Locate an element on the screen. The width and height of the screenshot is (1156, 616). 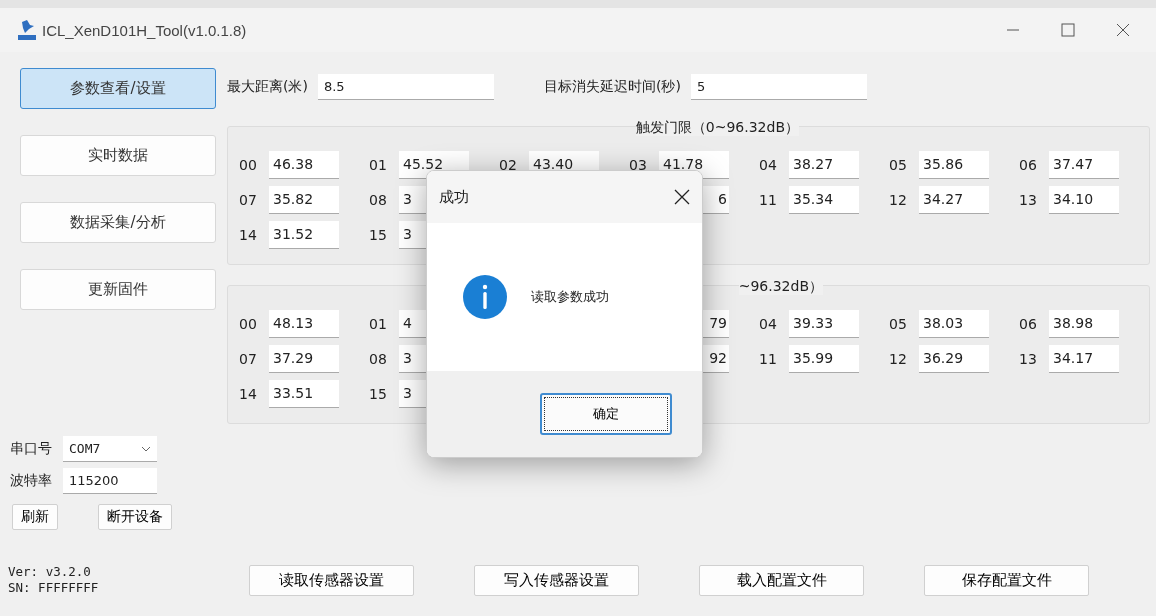
serial-number-text: SN: FFFFFFFF is located at coordinates (54, 588).